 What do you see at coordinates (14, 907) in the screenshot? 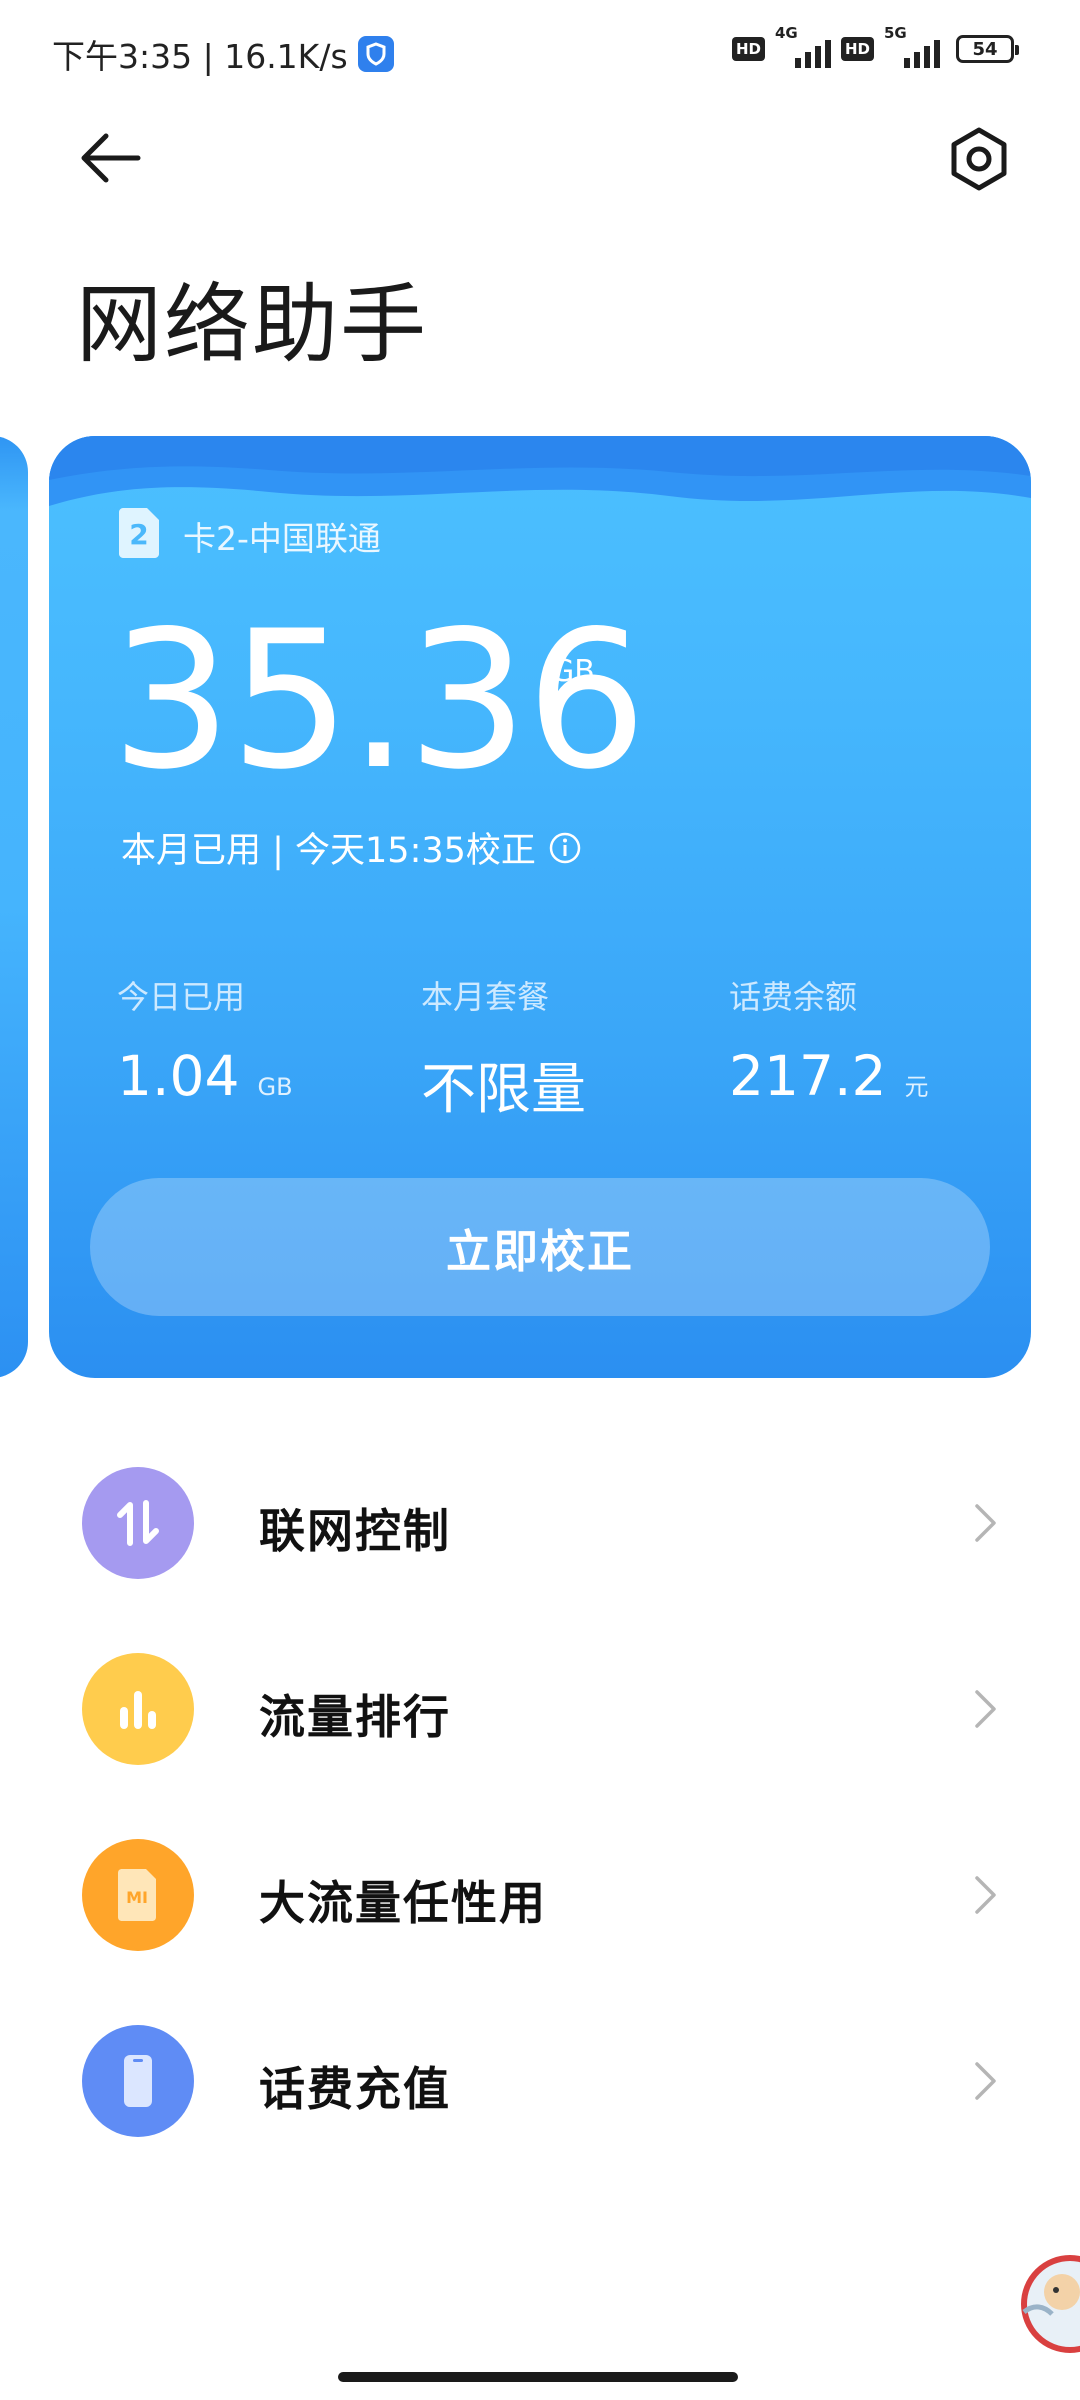
I see `previous-sim-card` at bounding box center [14, 907].